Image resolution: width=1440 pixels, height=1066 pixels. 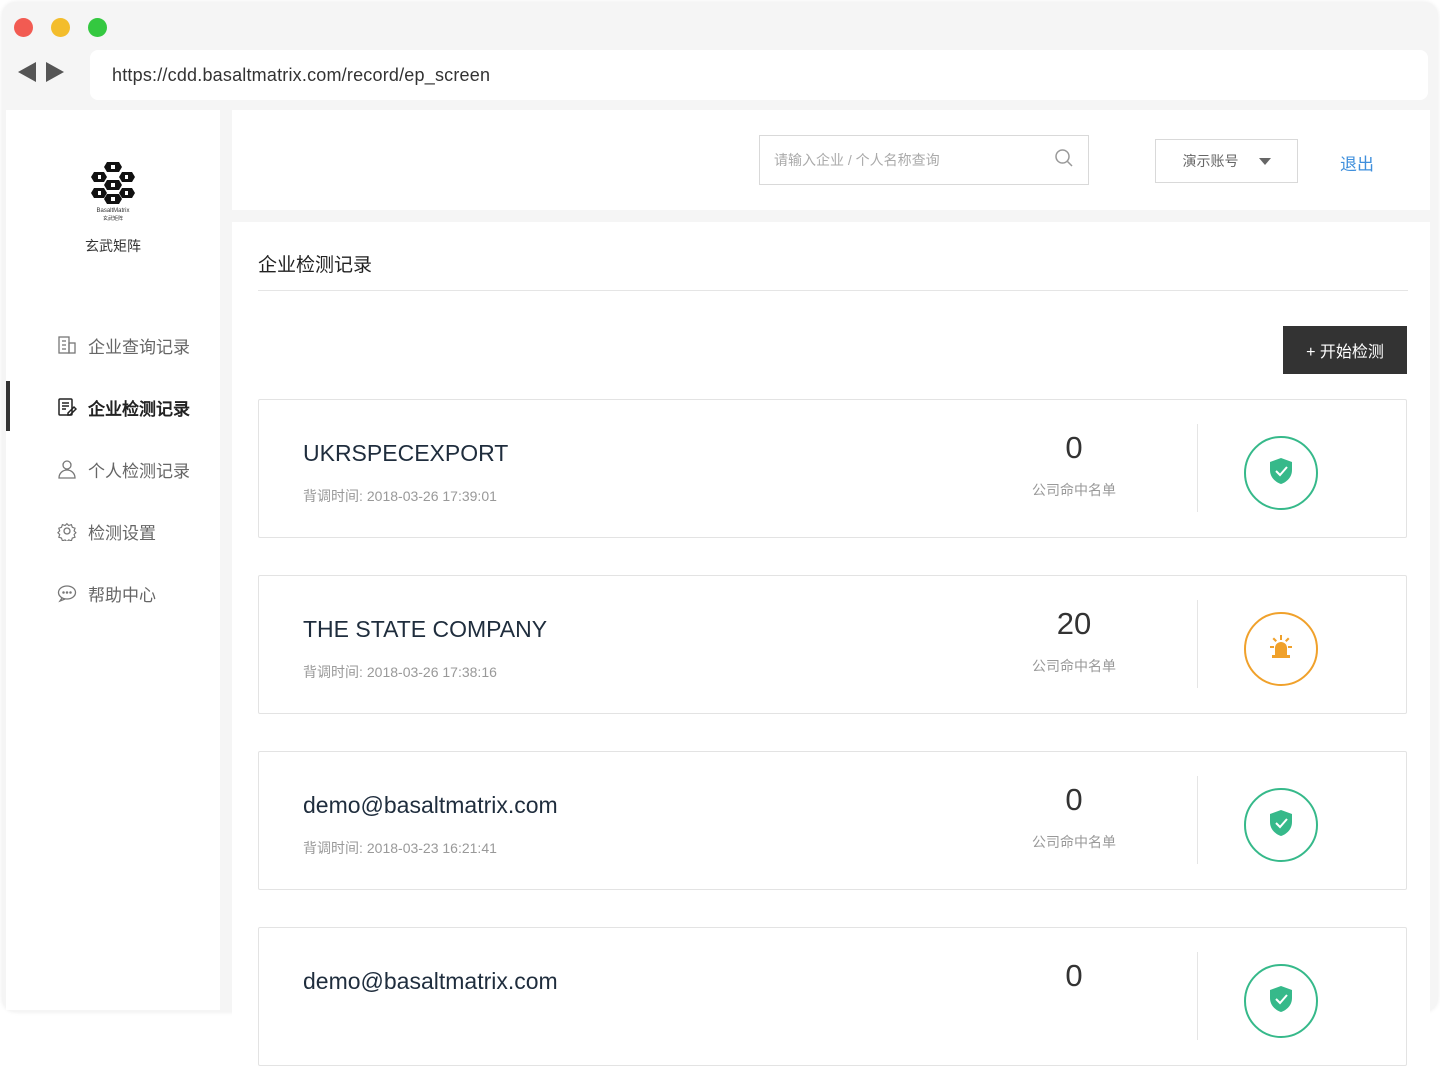 I want to click on back-arrow-icon, so click(x=27, y=72).